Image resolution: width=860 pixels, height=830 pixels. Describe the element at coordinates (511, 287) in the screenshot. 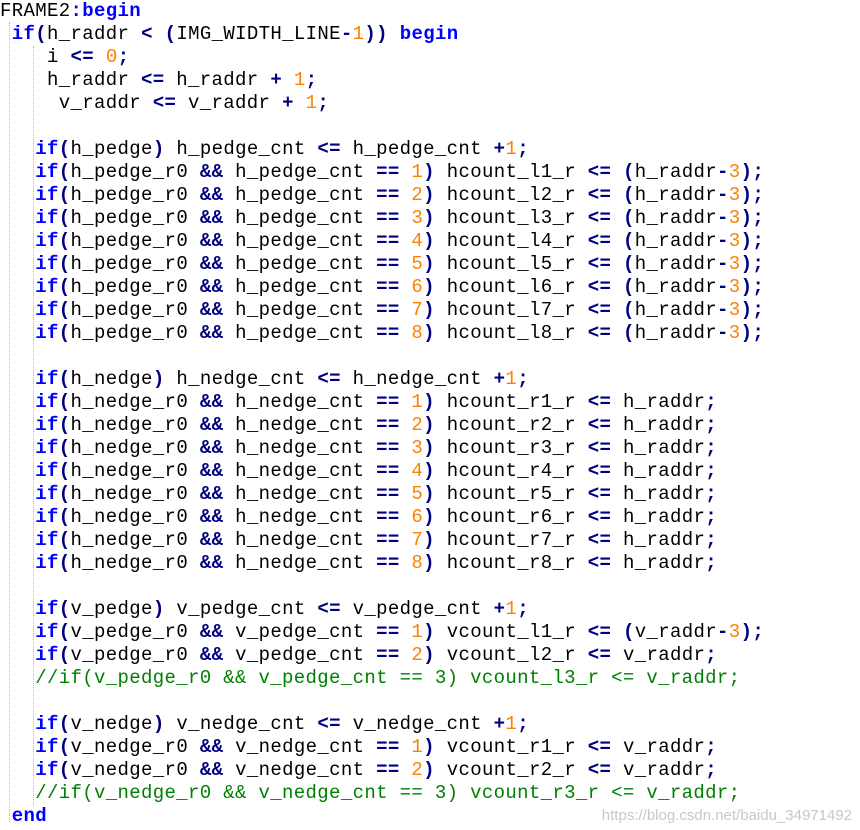

I see `code-token: hcount_l6_r` at that location.